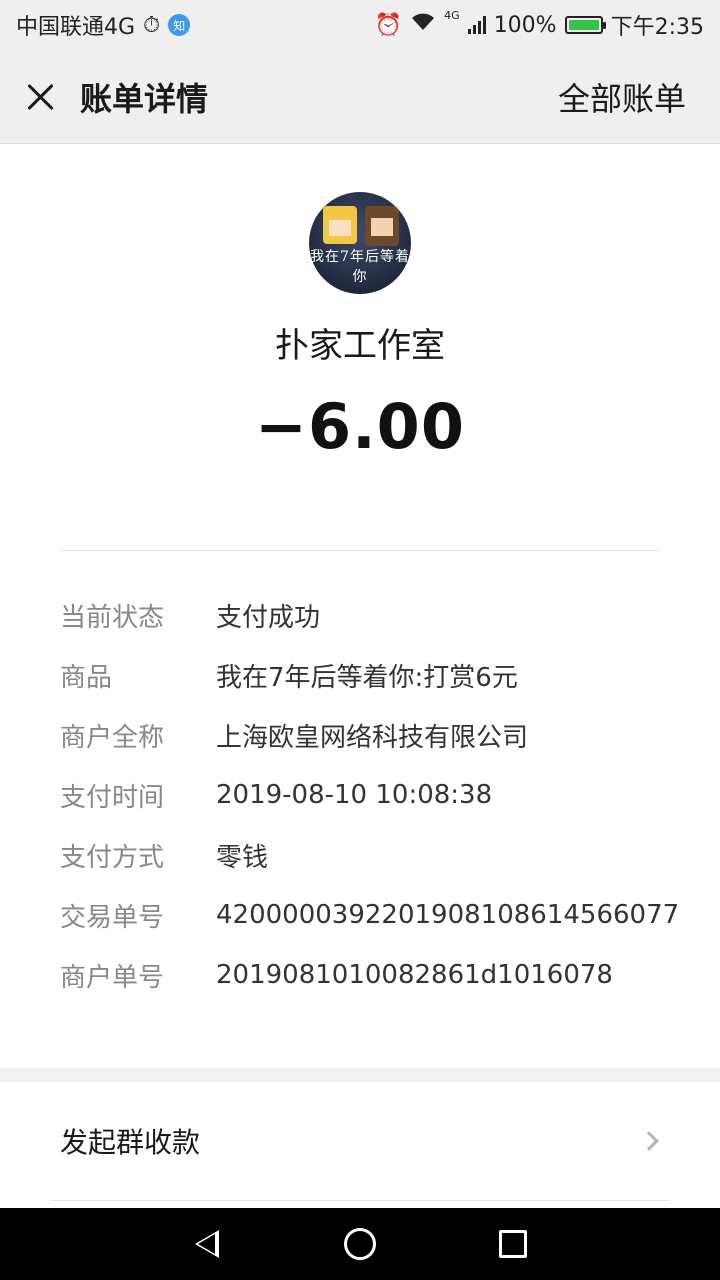 Image resolution: width=720 pixels, height=1280 pixels. I want to click on detail-row-merchant-fullname: 商户全称 上海欧皇网络科技有限公司, so click(370, 735).